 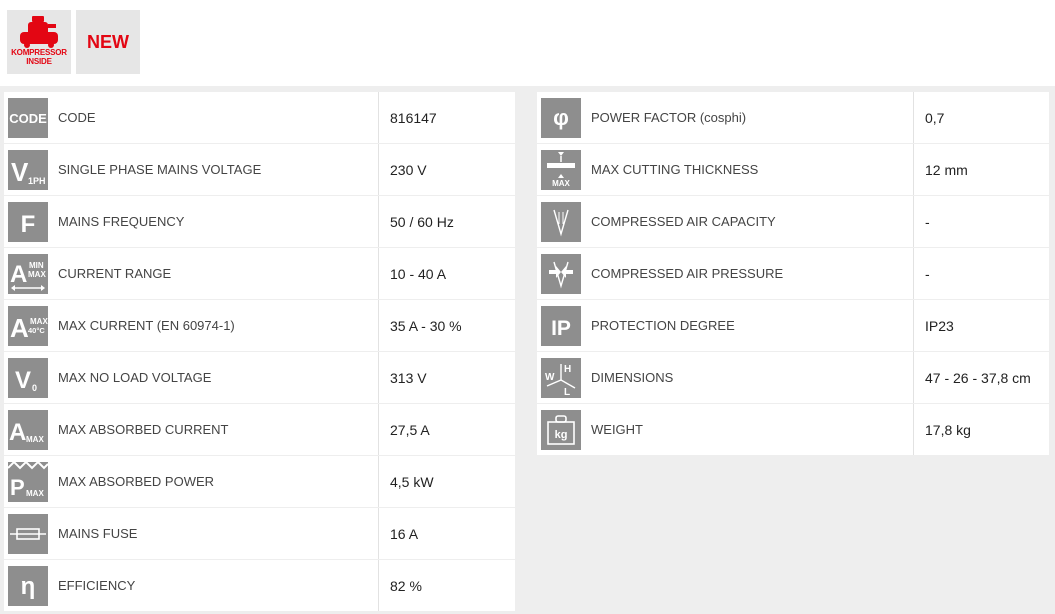 I want to click on new-badge: NEW, so click(x=108, y=42).